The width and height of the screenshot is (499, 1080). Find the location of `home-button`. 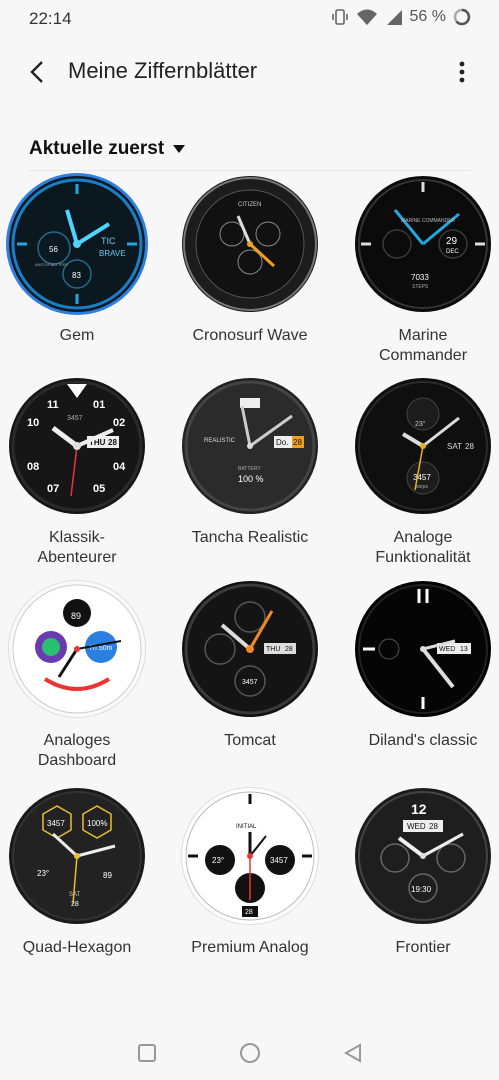

home-button is located at coordinates (250, 1053).